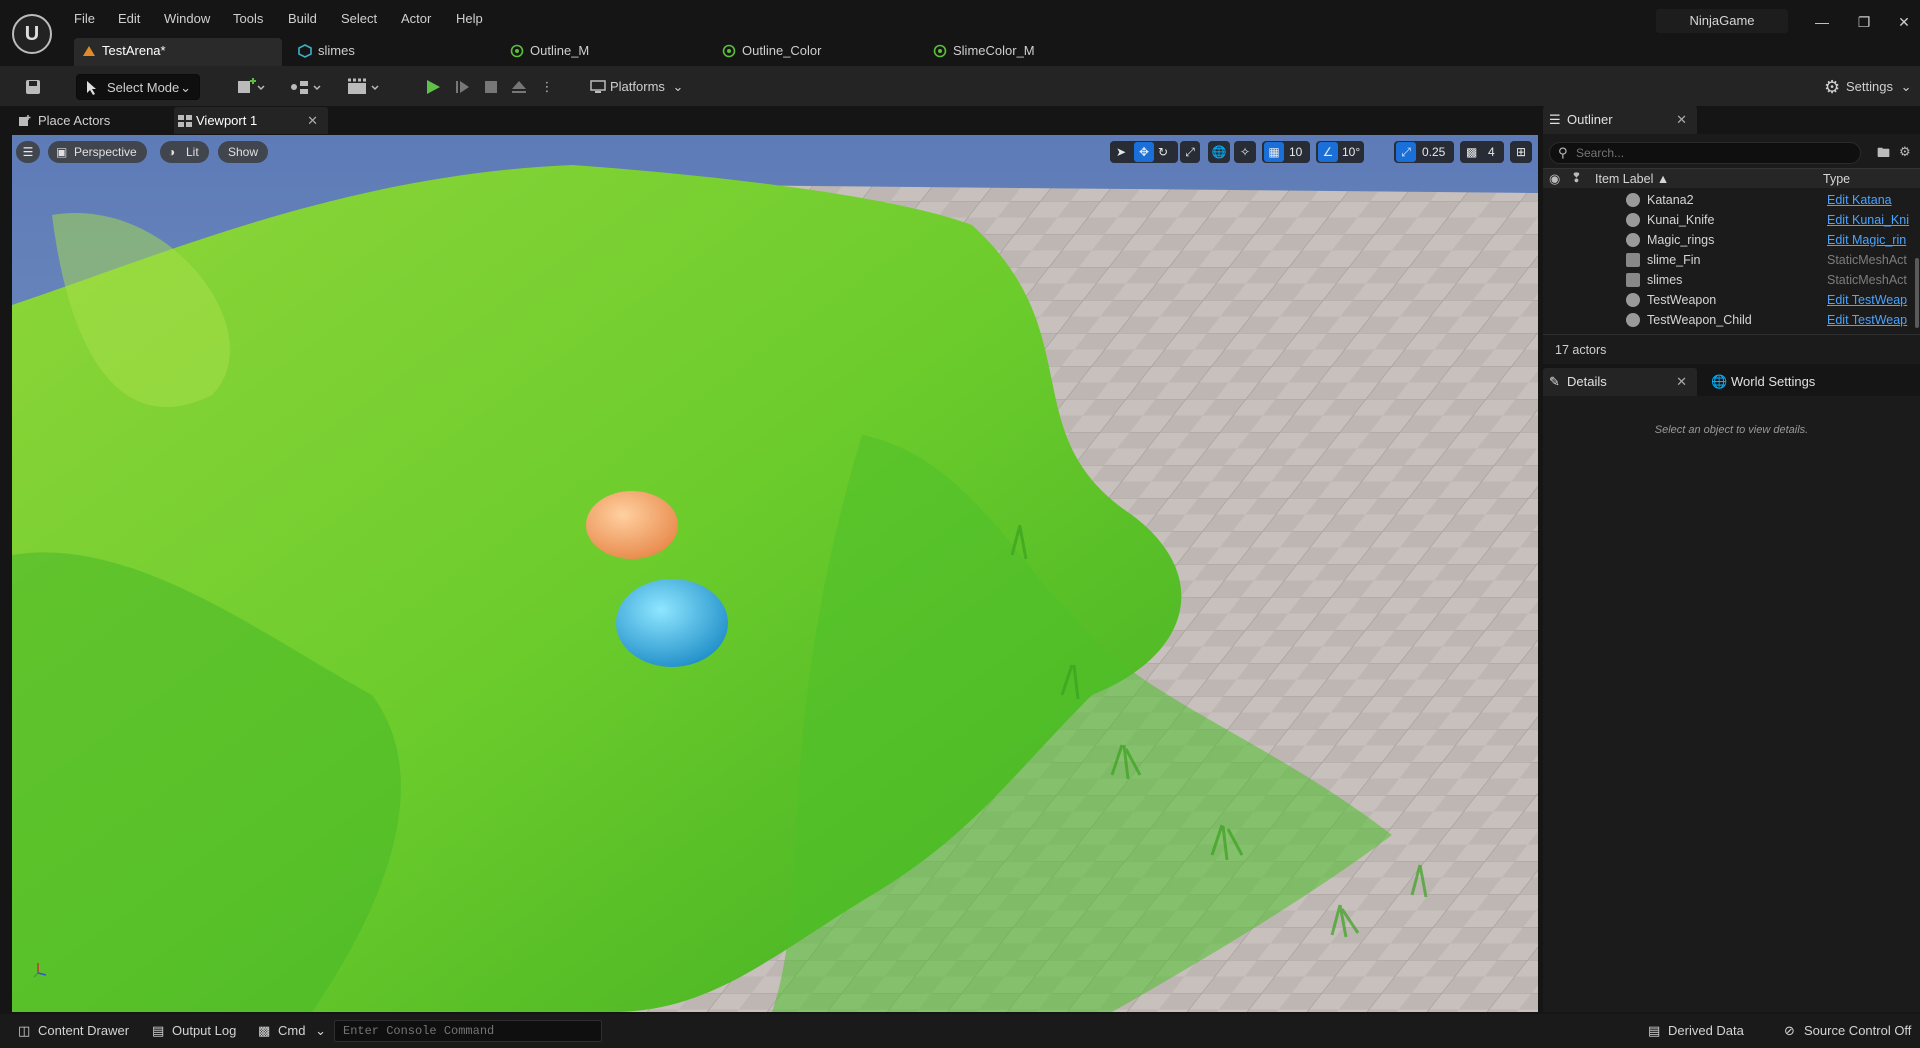 The width and height of the screenshot is (1920, 1048). Describe the element at coordinates (291, 1031) in the screenshot. I see `cmd-dropdown: ▩ Cmd ⌄` at that location.